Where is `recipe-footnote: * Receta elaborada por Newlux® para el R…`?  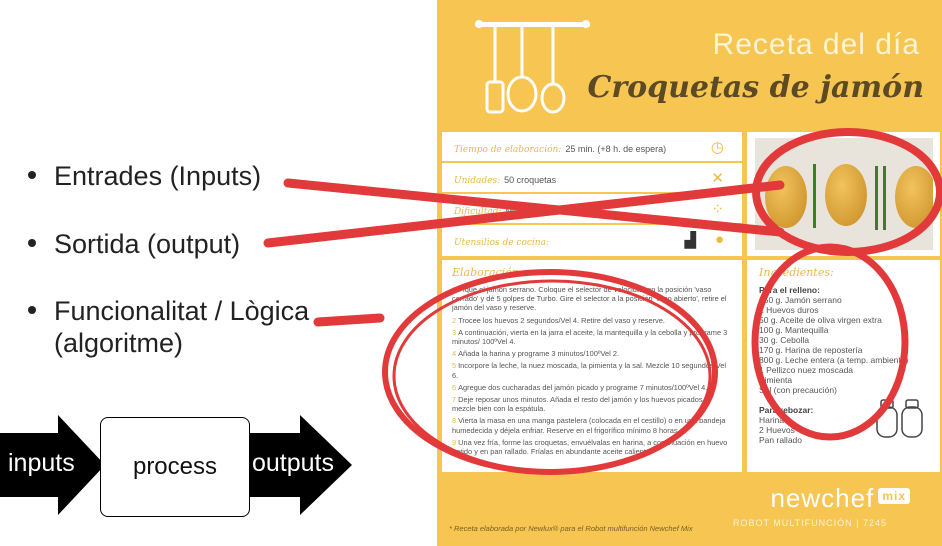
recipe-footnote: * Receta elaborada por Newlux® para el R… is located at coordinates (571, 528).